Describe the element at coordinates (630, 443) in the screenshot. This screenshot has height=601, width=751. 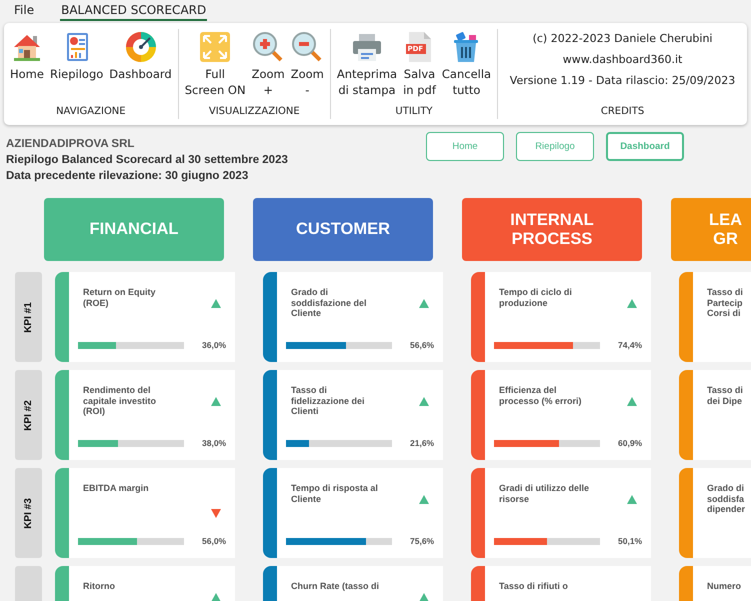
I see `kpi-value: 60,9%` at that location.